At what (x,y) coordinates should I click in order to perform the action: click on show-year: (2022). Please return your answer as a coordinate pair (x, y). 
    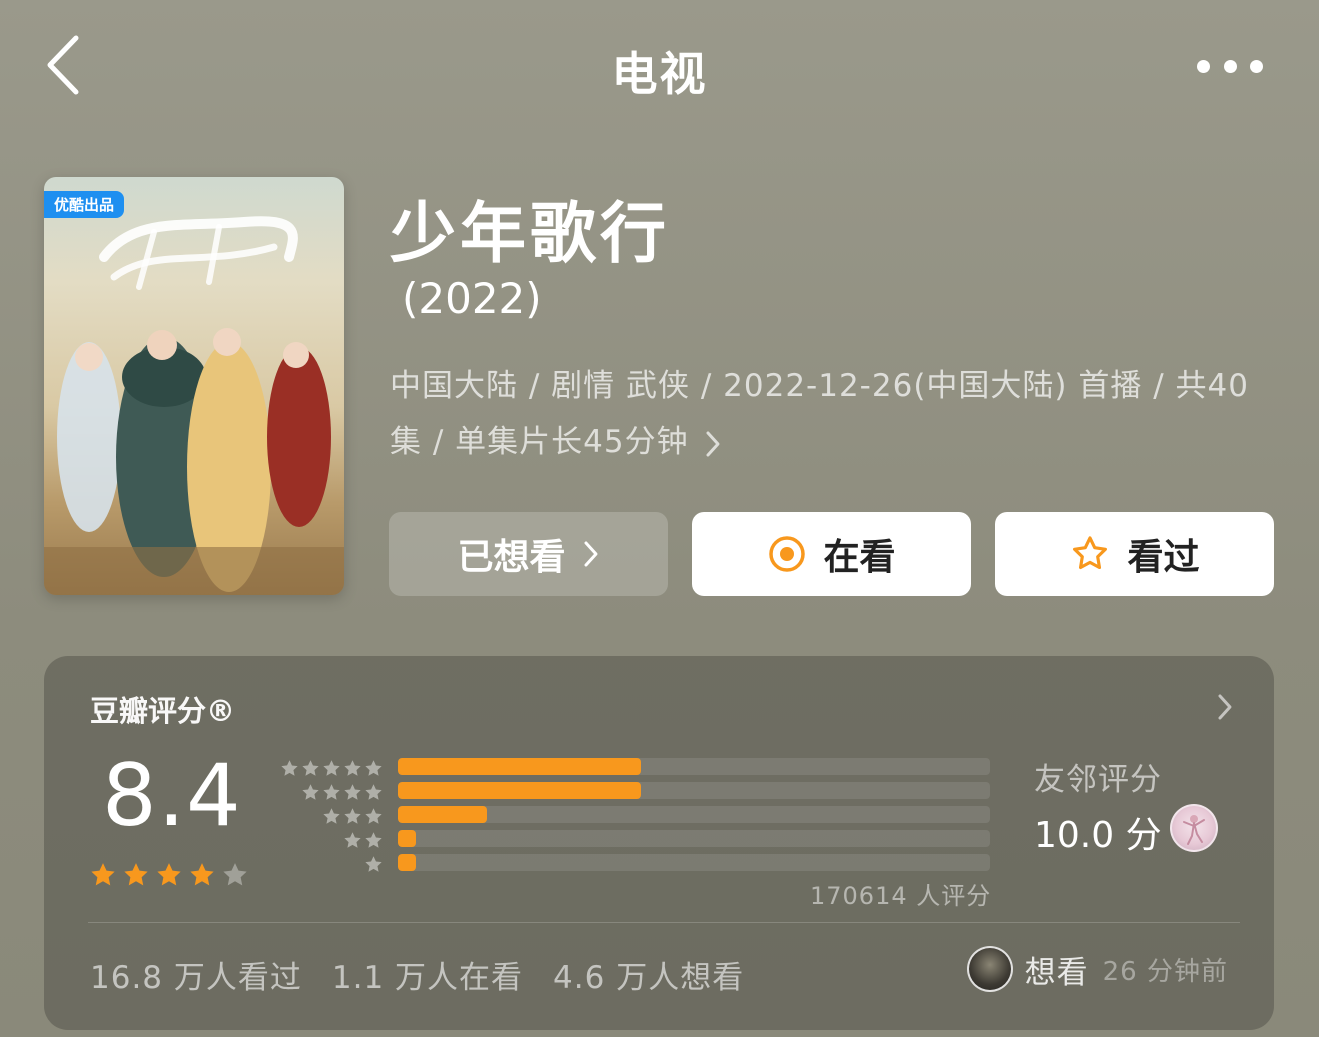
    Looking at the image, I should click on (472, 298).